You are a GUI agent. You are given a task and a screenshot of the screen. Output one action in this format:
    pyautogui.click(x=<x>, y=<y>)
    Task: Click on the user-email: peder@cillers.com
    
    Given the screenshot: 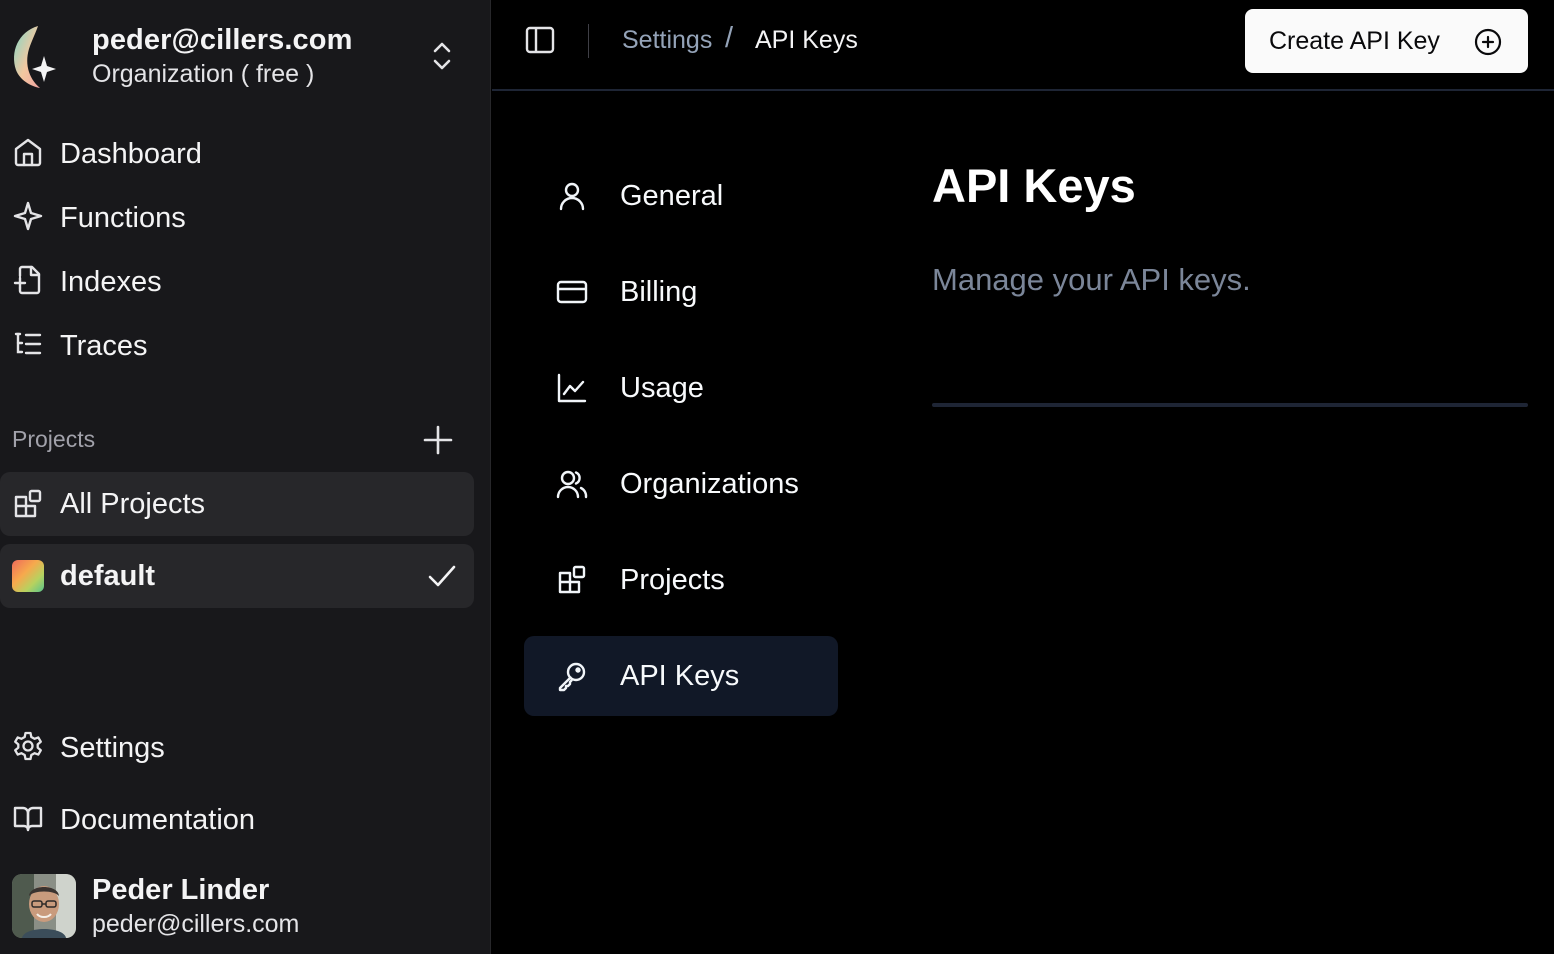 What is the action you would take?
    pyautogui.click(x=196, y=924)
    